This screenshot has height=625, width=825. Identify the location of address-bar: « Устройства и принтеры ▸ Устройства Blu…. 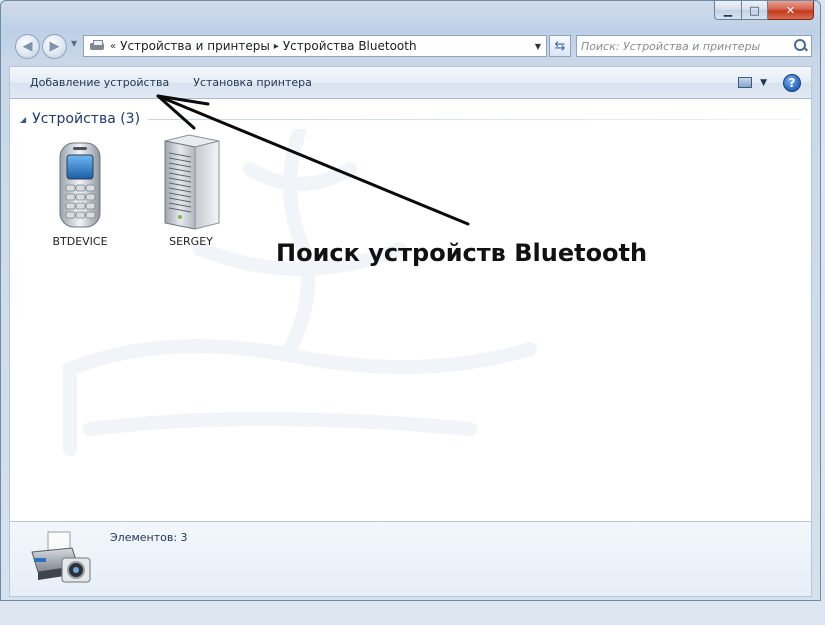
(315, 46).